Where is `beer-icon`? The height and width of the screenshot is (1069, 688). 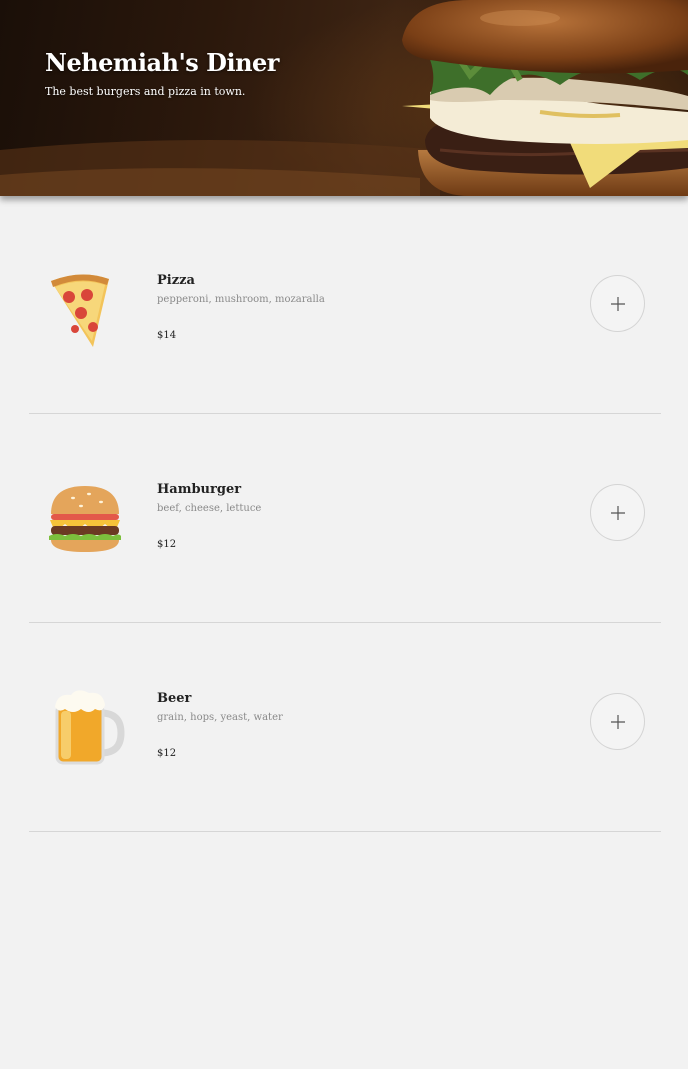
beer-icon is located at coordinates (90, 727).